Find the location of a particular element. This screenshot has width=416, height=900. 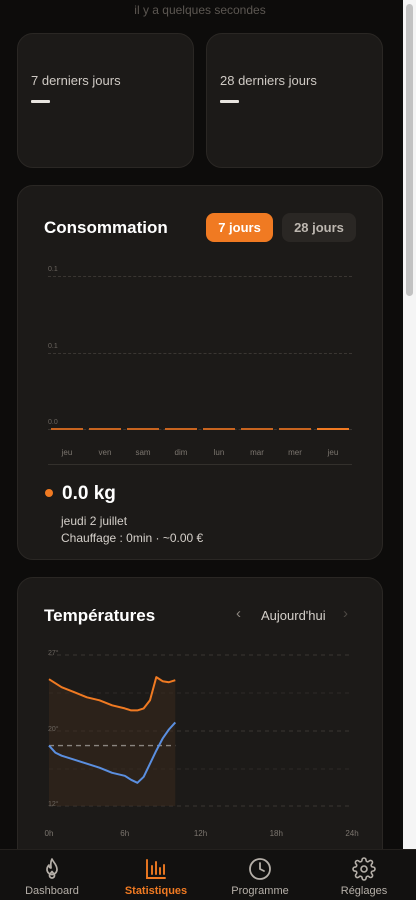

nav-dashboard: Dashboard is located at coordinates (52, 875).